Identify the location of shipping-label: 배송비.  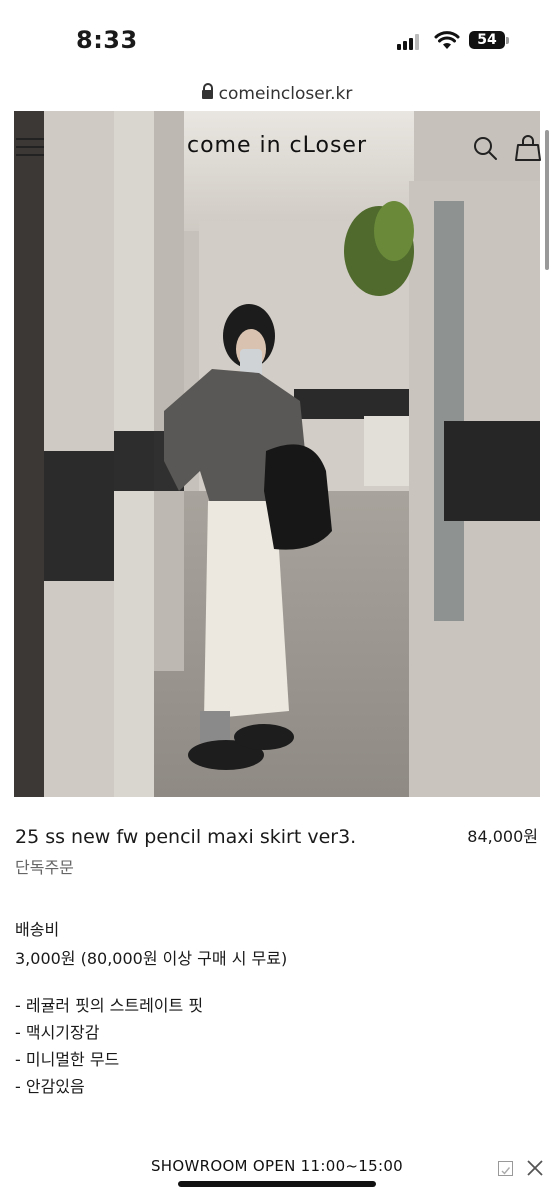
(37, 929).